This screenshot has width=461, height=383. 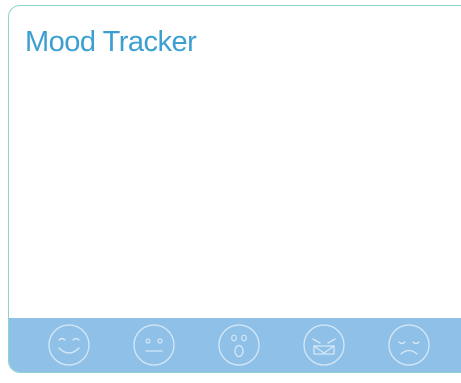 I want to click on mood-button-angry, so click(x=324, y=345).